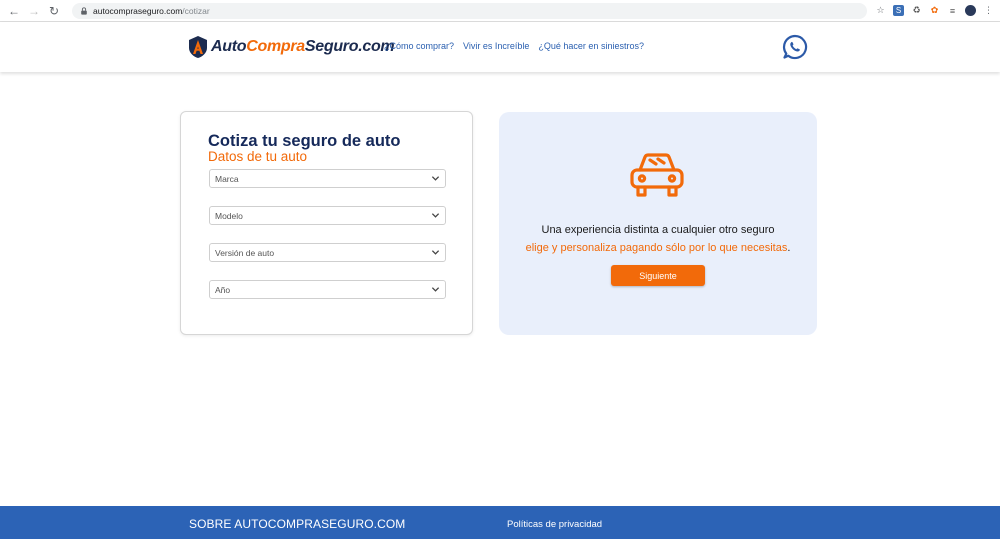 The width and height of the screenshot is (1000, 539). I want to click on marca-select: Marca, so click(327, 178).